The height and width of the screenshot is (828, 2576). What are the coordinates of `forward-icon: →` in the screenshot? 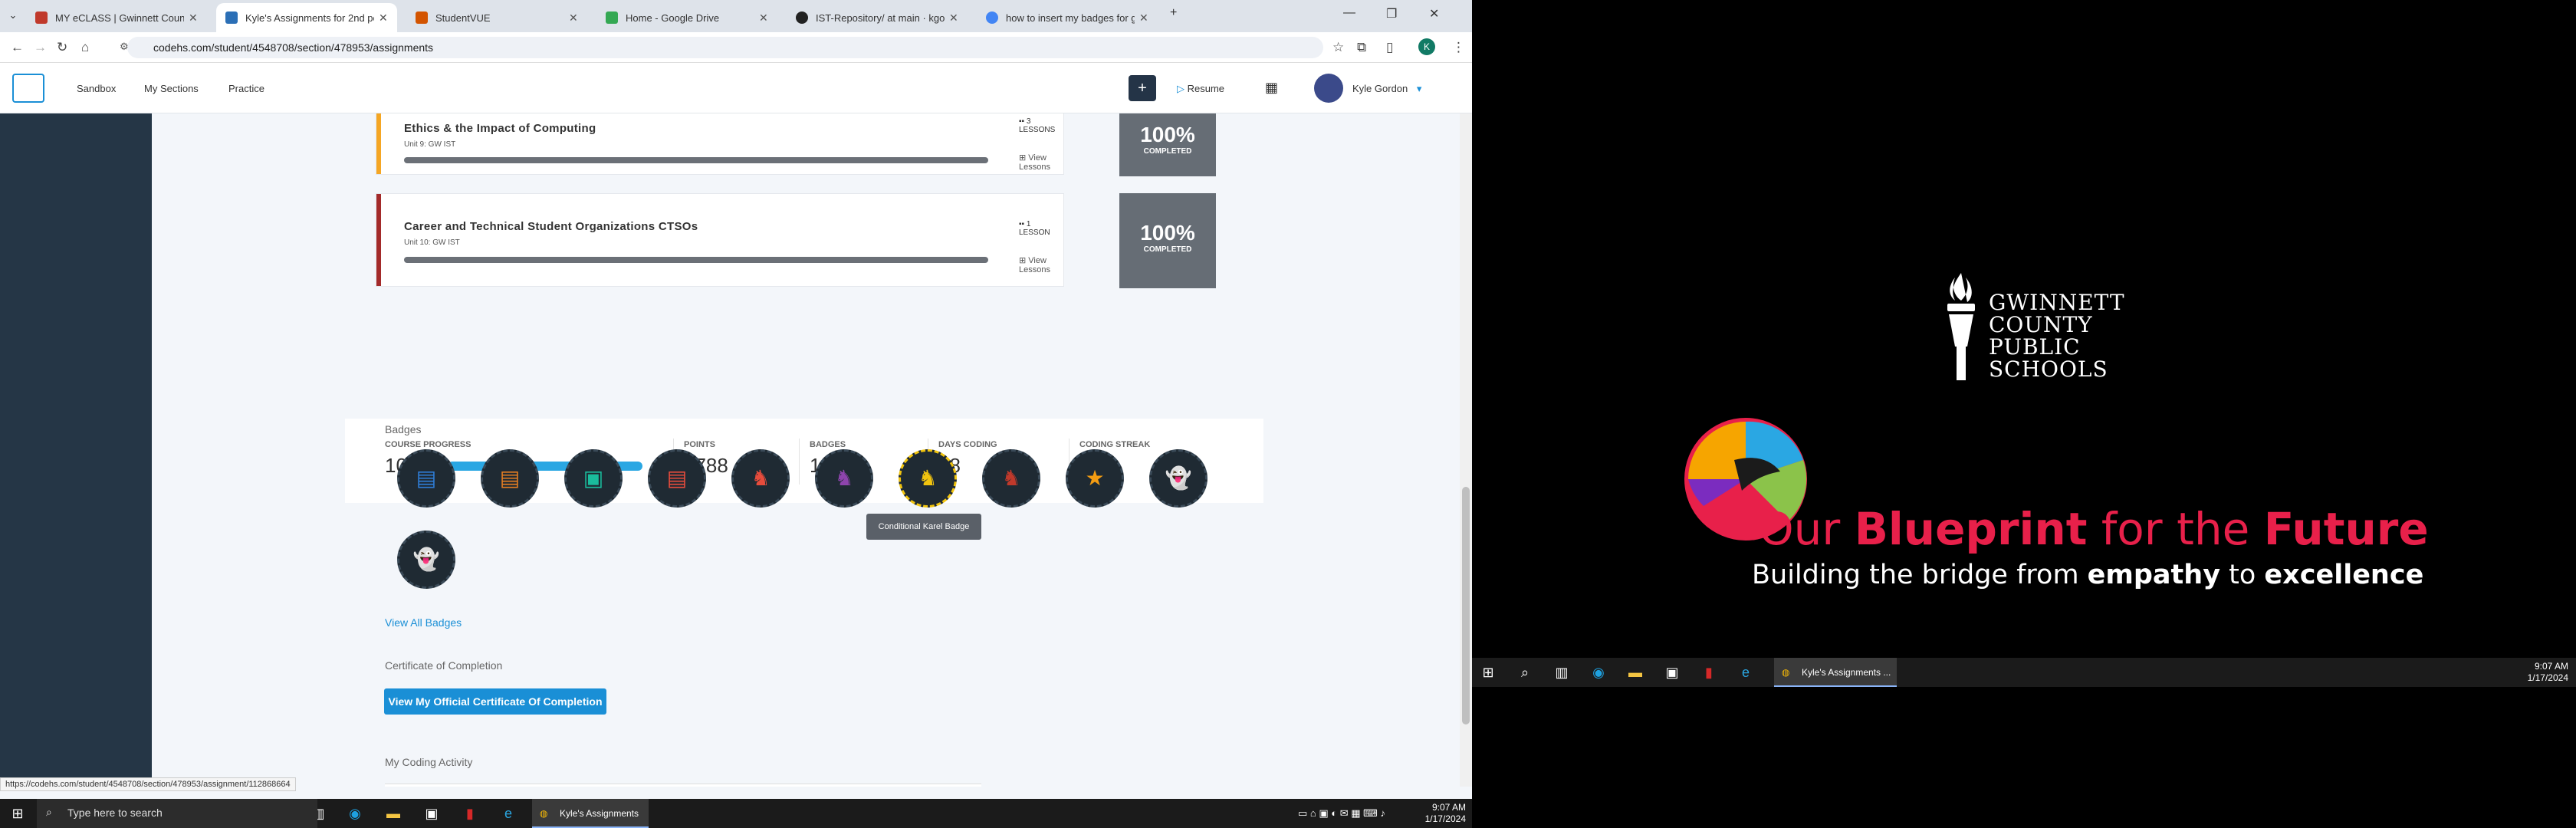 It's located at (41, 48).